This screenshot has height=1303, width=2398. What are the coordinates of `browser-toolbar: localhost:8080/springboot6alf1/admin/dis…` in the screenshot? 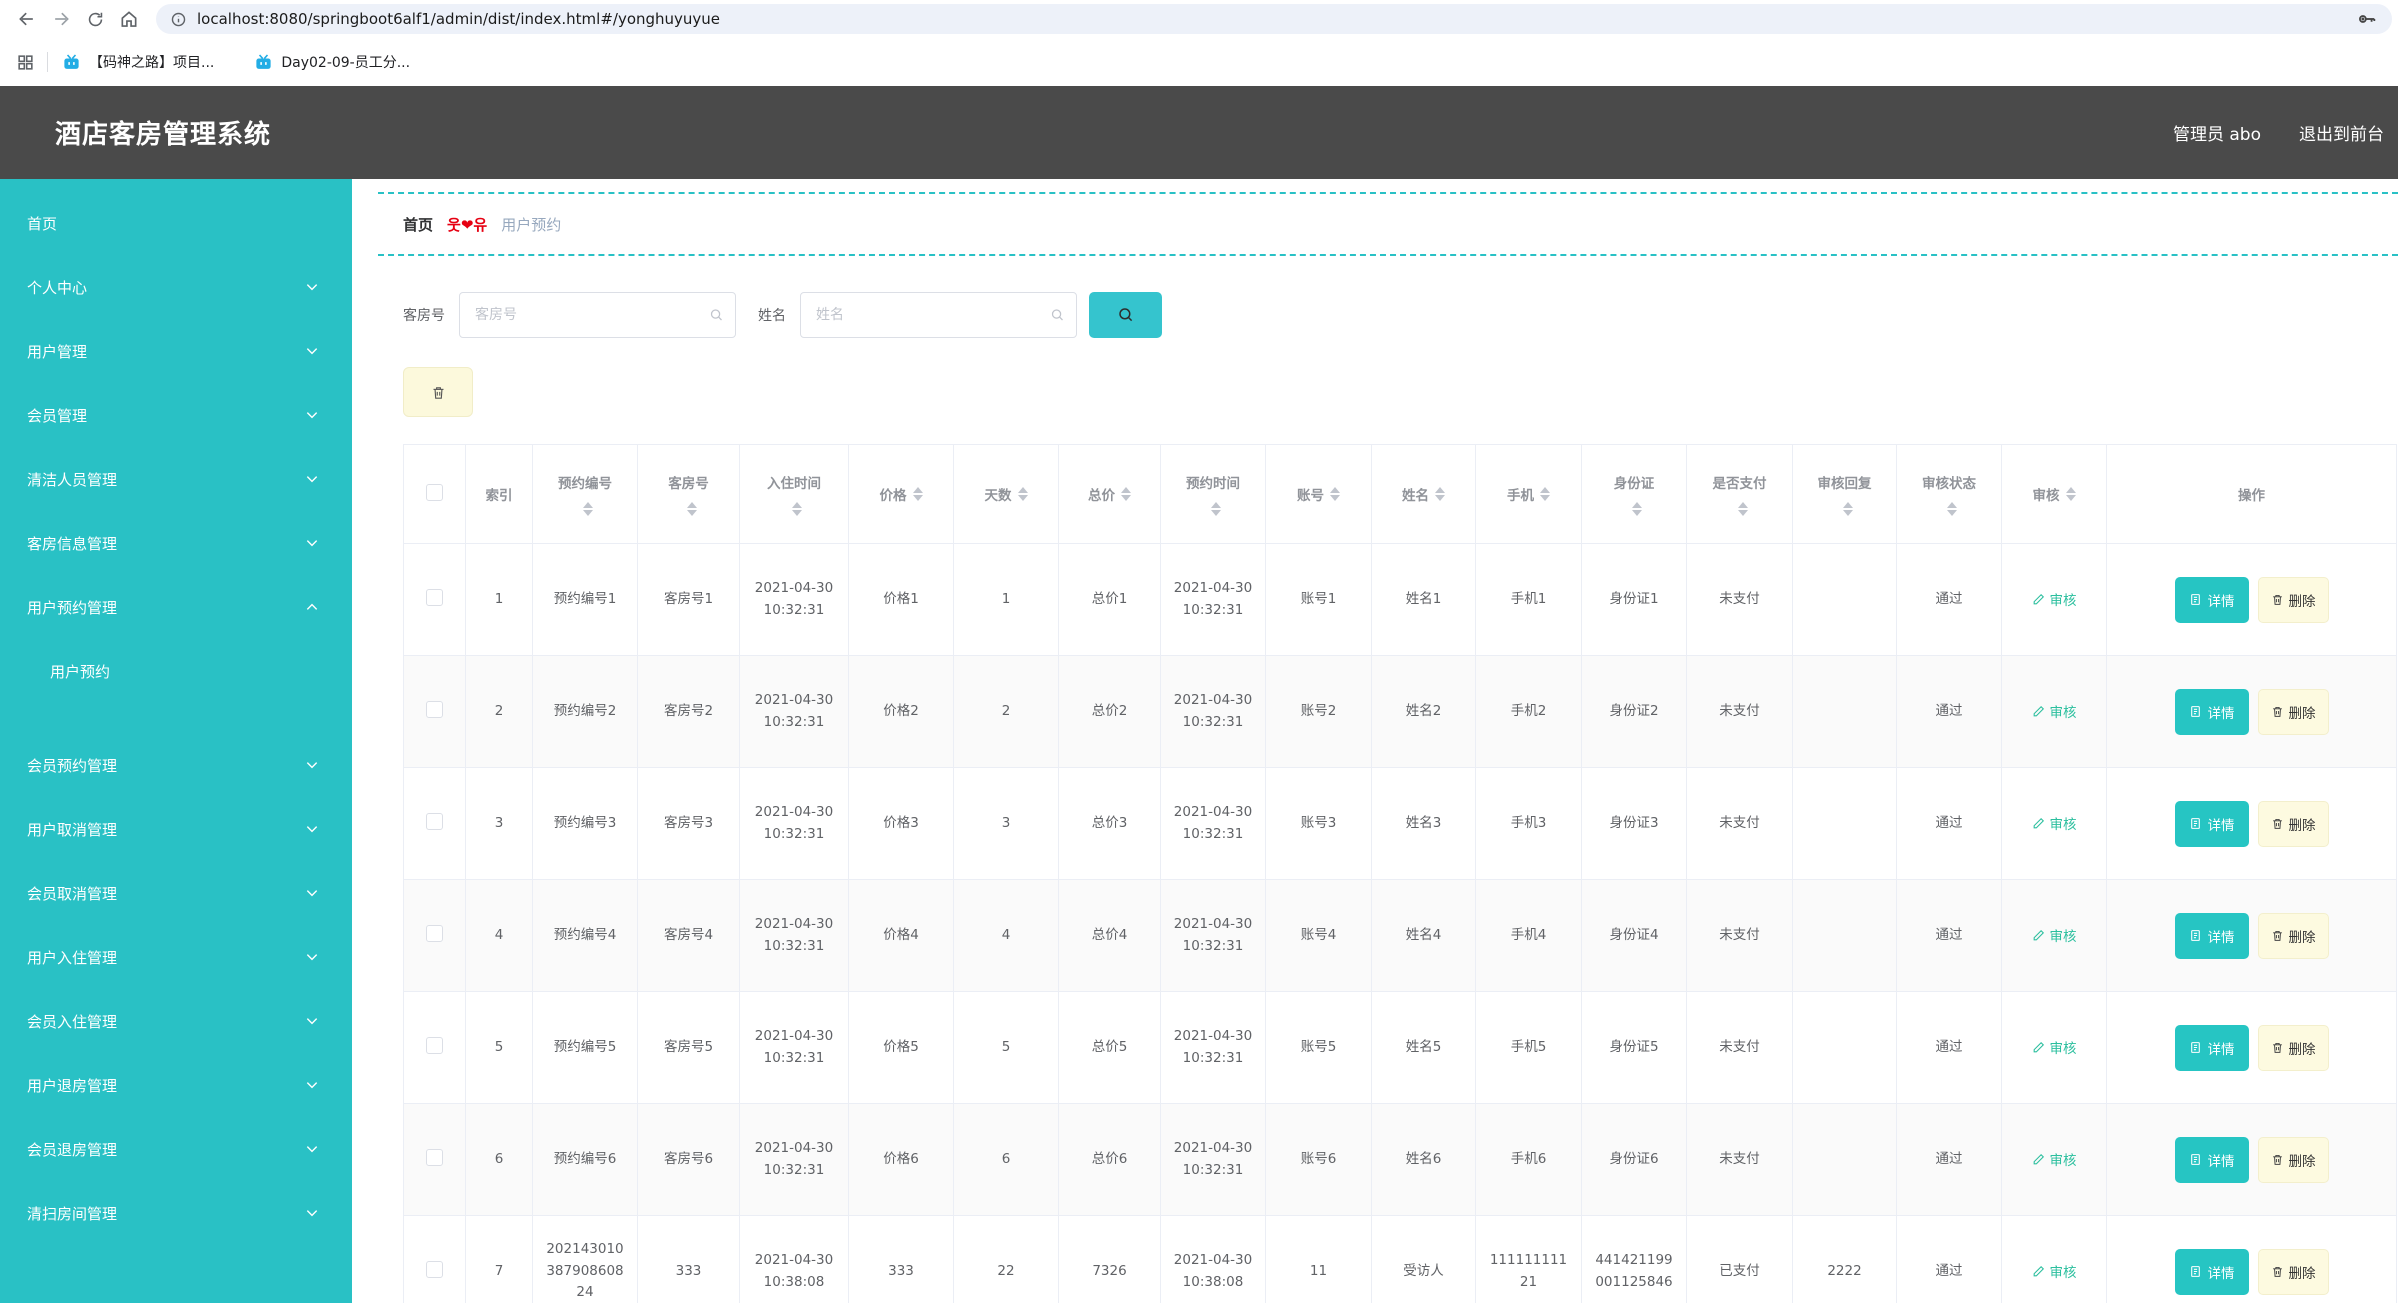 It's located at (1199, 19).